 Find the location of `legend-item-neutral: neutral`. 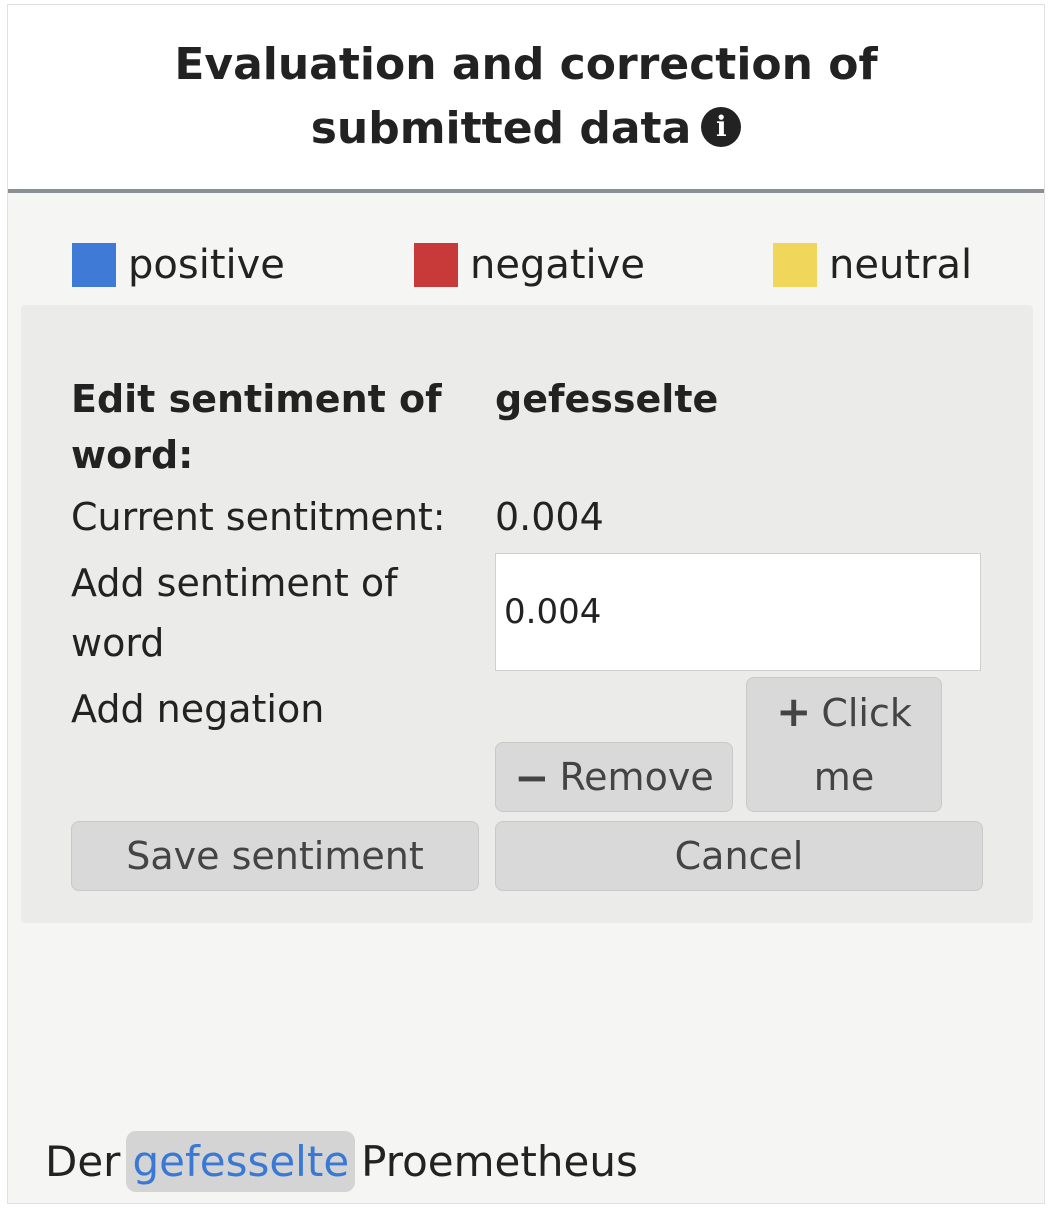

legend-item-neutral: neutral is located at coordinates (872, 265).